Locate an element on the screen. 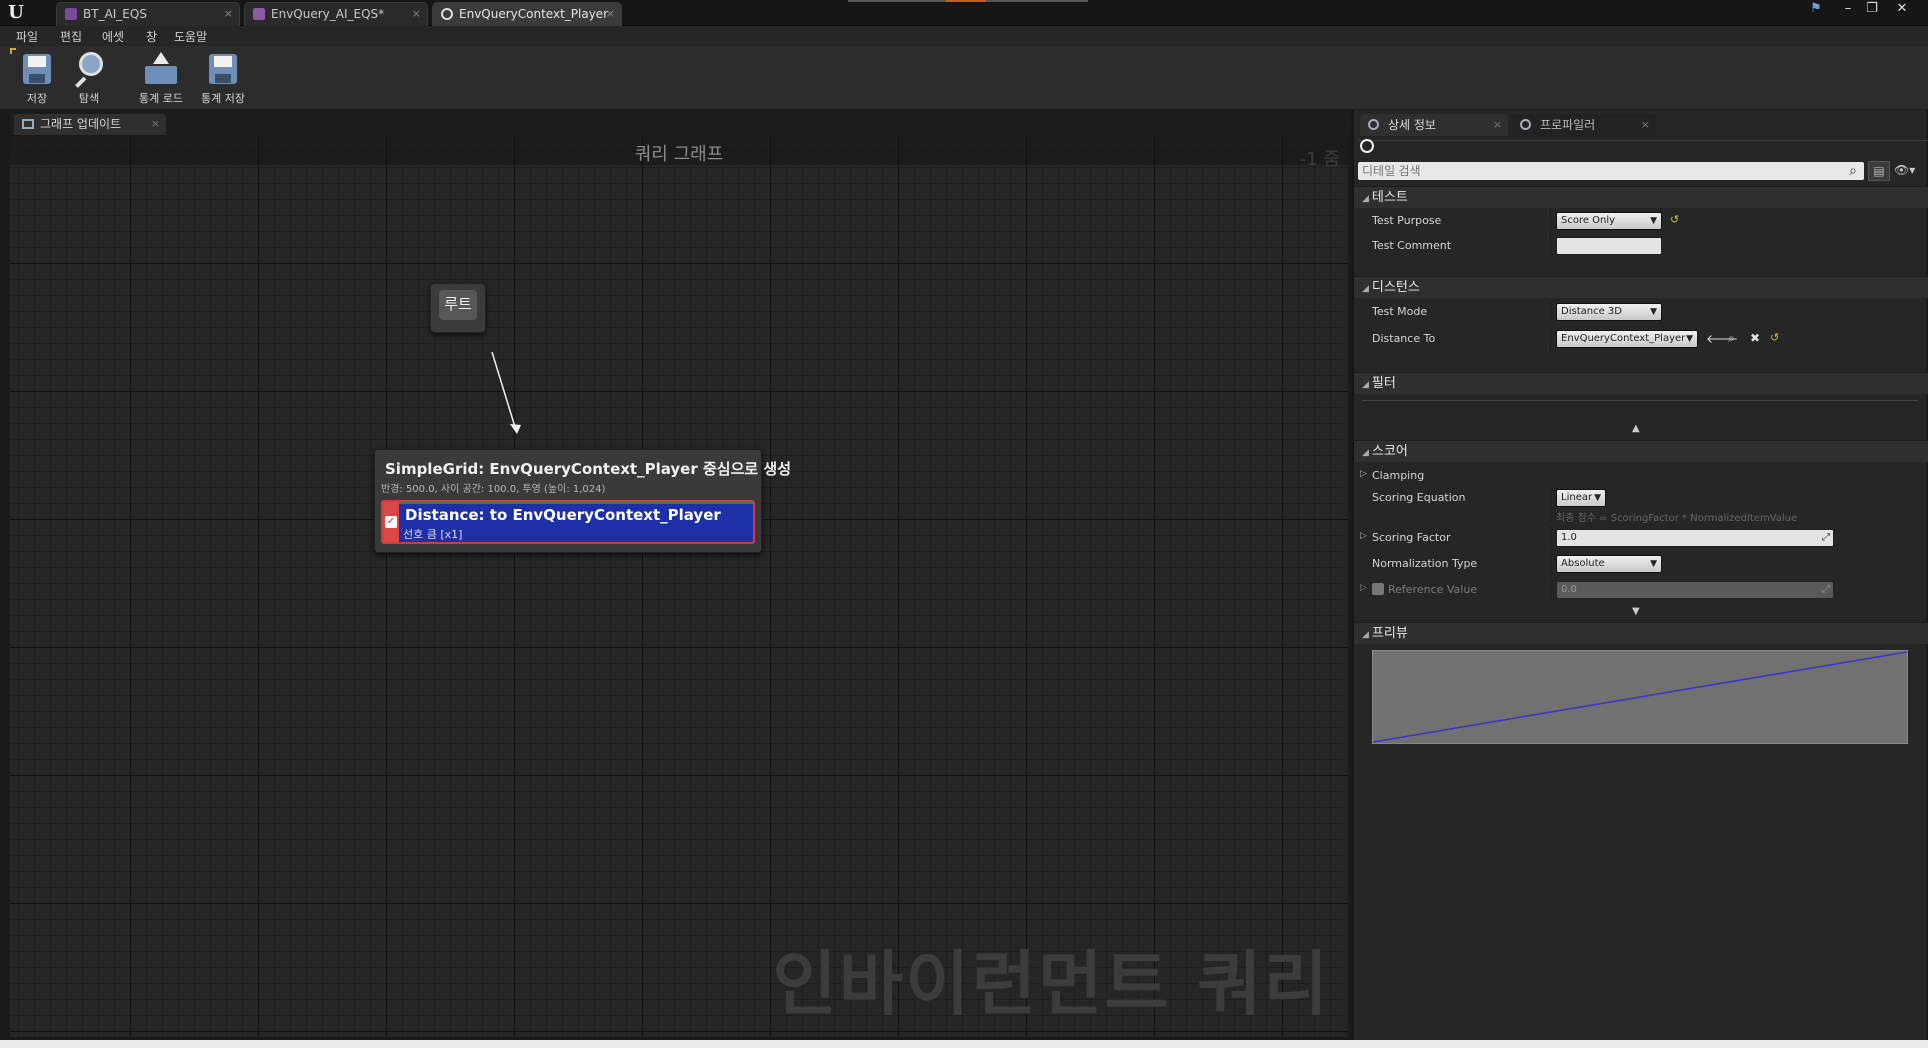 The image size is (1928, 1048). section-filter: ◢ 필터 is located at coordinates (1641, 383).